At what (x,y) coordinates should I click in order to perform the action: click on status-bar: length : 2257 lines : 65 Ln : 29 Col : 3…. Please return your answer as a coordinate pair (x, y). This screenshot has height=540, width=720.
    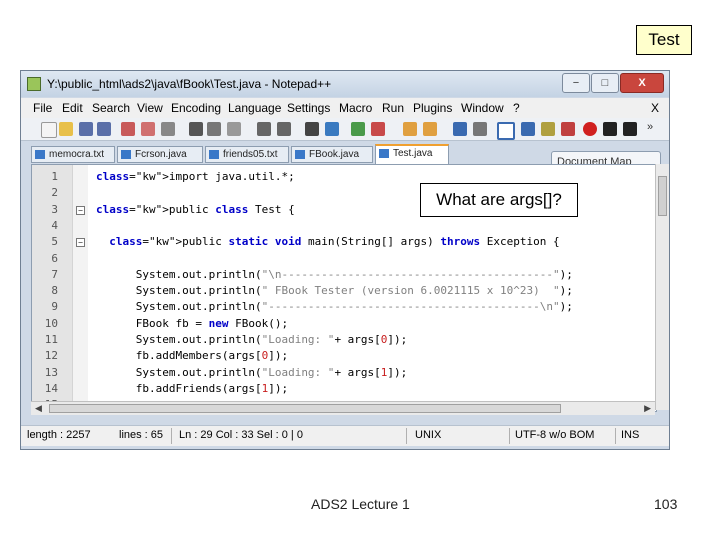
    Looking at the image, I should click on (345, 435).